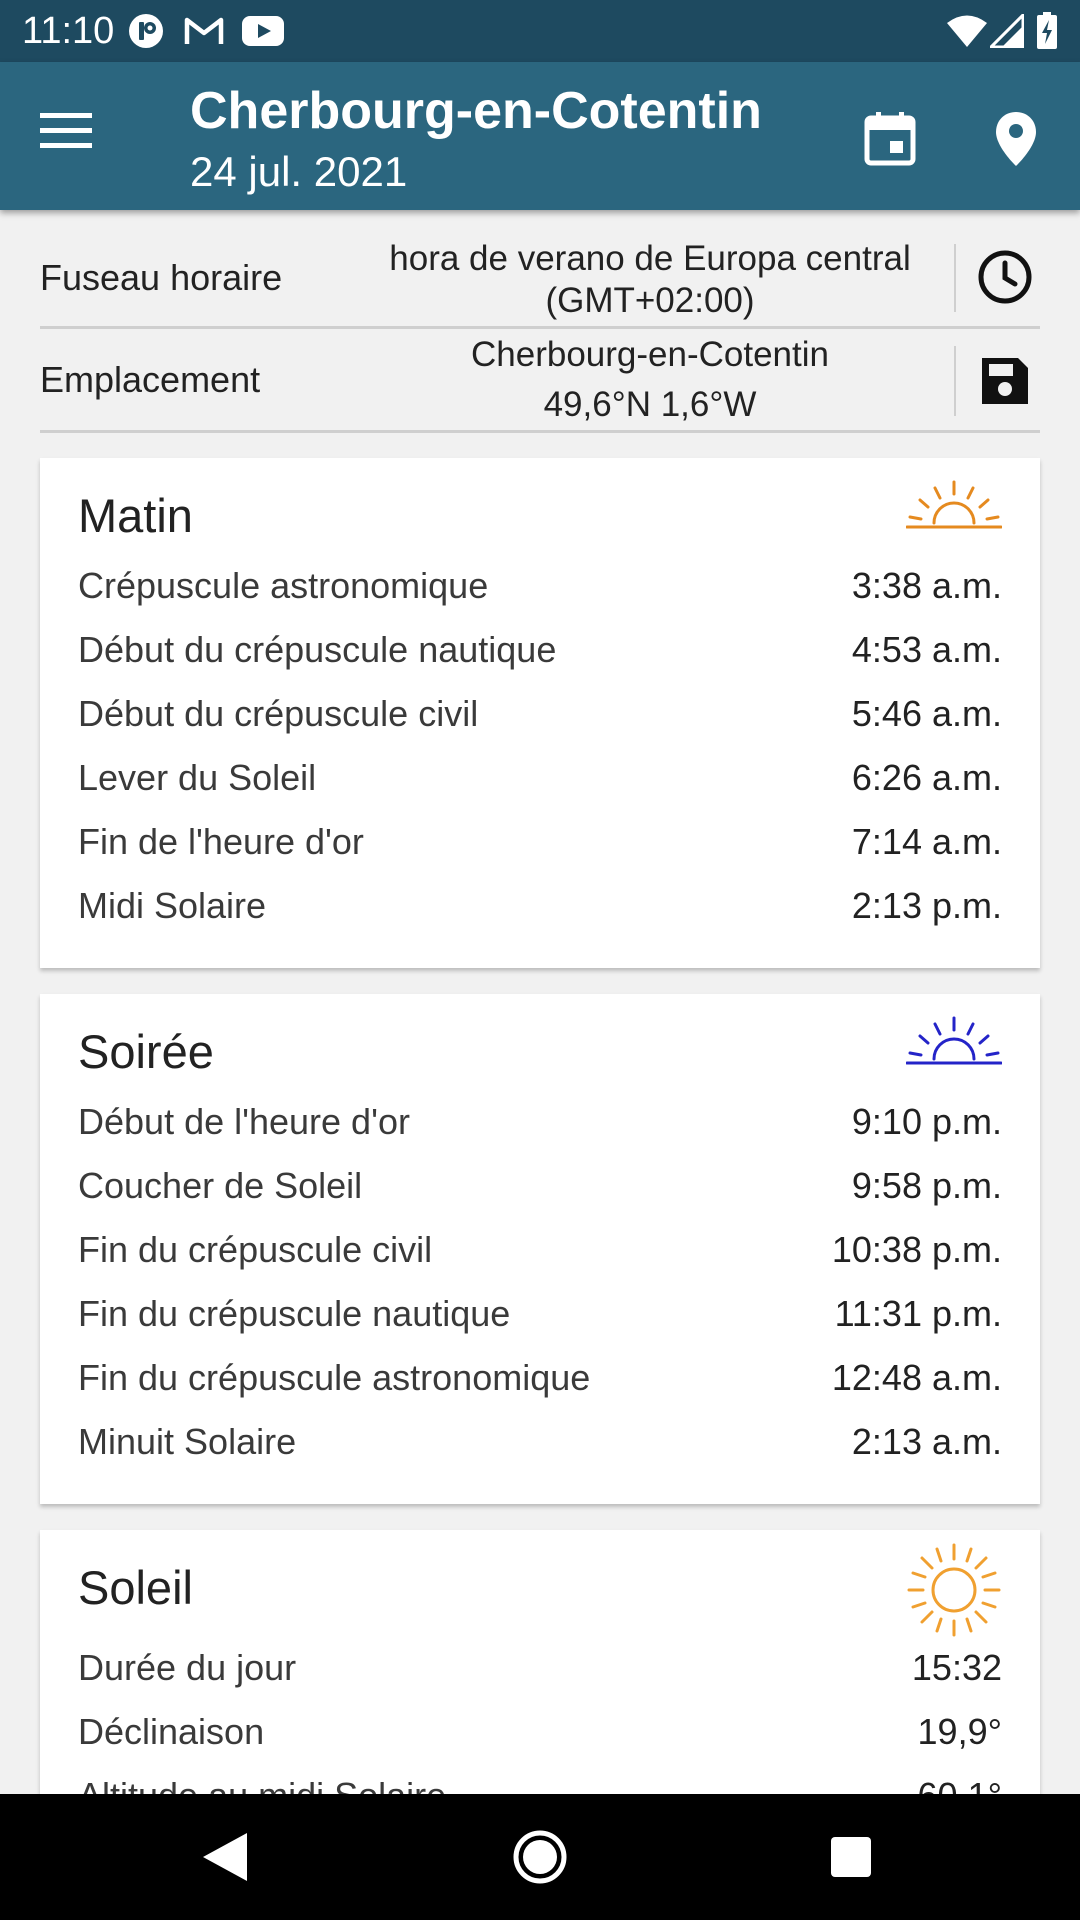 This screenshot has width=1080, height=1920. What do you see at coordinates (1047, 31) in the screenshot?
I see `battery-charging-icon` at bounding box center [1047, 31].